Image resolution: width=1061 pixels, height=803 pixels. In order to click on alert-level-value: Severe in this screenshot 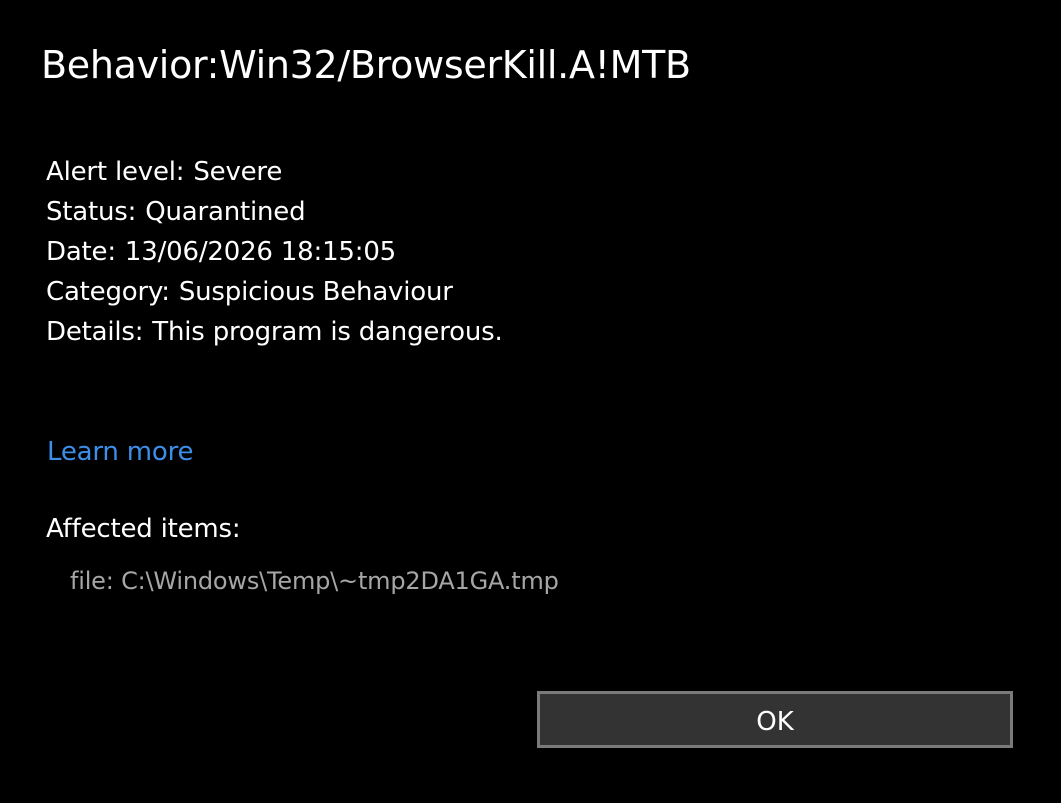, I will do `click(238, 172)`.